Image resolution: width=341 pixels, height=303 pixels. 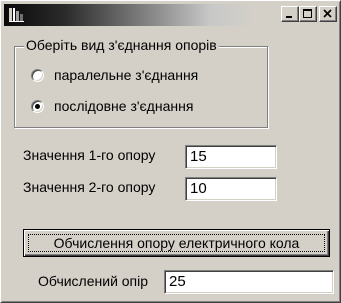 I want to click on connection-type-legend: Оберіть вид з'єднання опорів, so click(x=121, y=45).